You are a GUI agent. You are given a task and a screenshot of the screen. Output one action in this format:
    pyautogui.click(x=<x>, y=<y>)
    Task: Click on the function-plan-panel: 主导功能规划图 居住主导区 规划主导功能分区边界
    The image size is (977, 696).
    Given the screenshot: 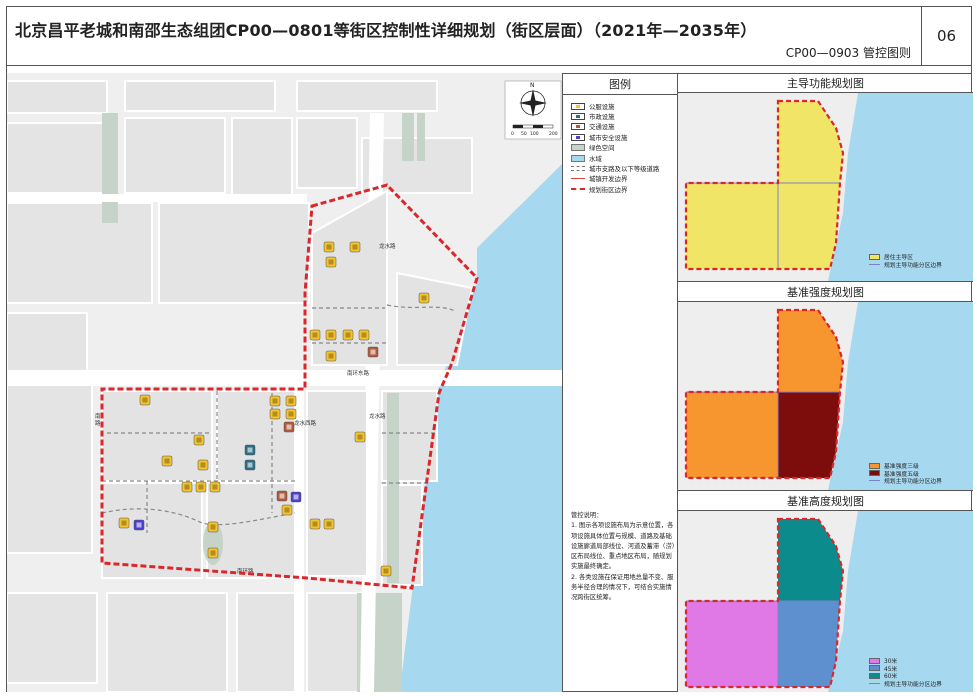 What is the action you would take?
    pyautogui.click(x=825, y=177)
    